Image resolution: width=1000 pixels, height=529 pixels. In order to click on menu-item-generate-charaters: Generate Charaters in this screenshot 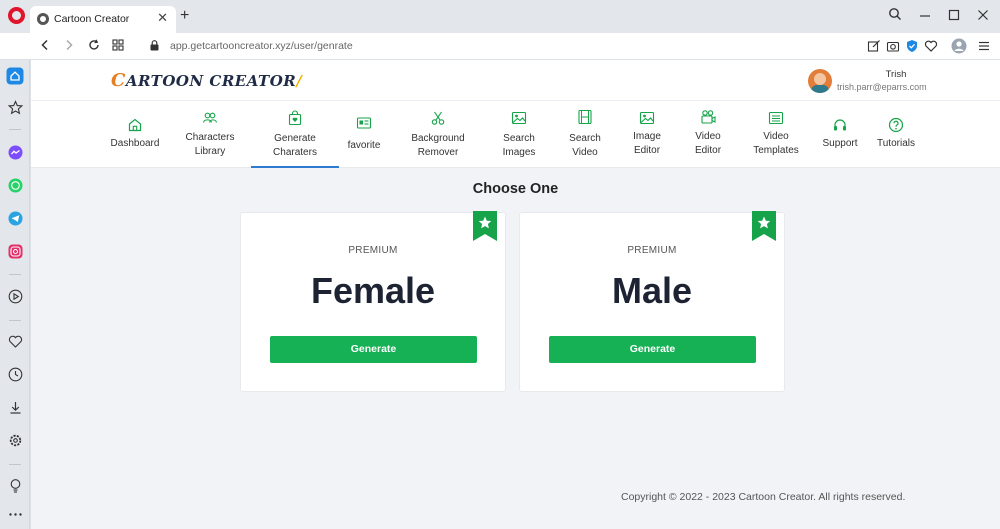, I will do `click(295, 134)`.